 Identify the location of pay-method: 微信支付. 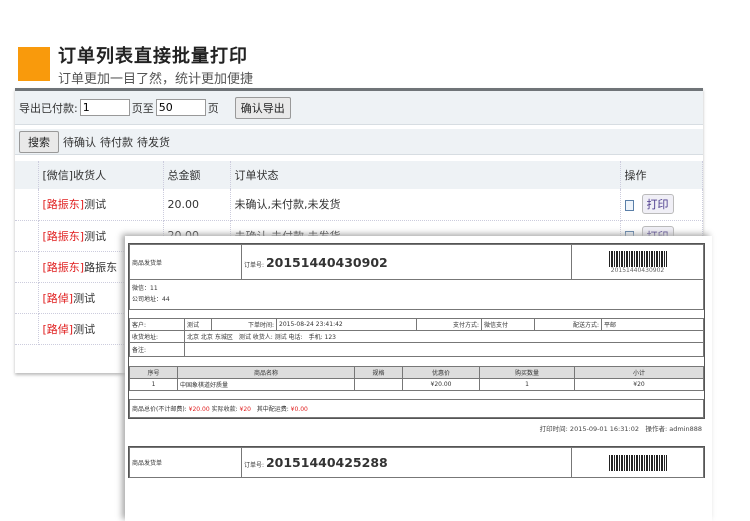
(508, 324).